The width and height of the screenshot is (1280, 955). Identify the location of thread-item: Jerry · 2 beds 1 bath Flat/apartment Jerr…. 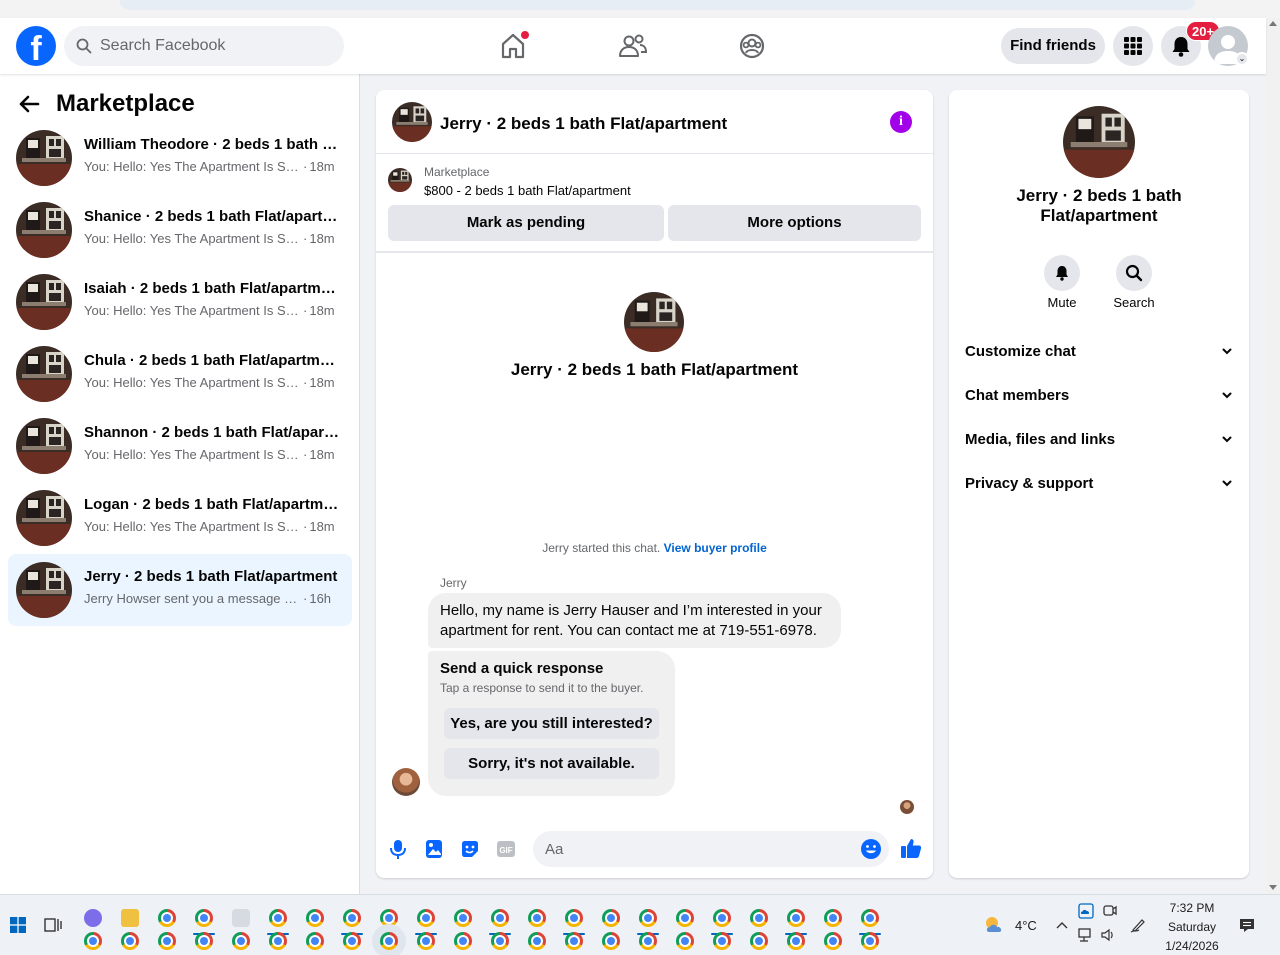
(180, 590).